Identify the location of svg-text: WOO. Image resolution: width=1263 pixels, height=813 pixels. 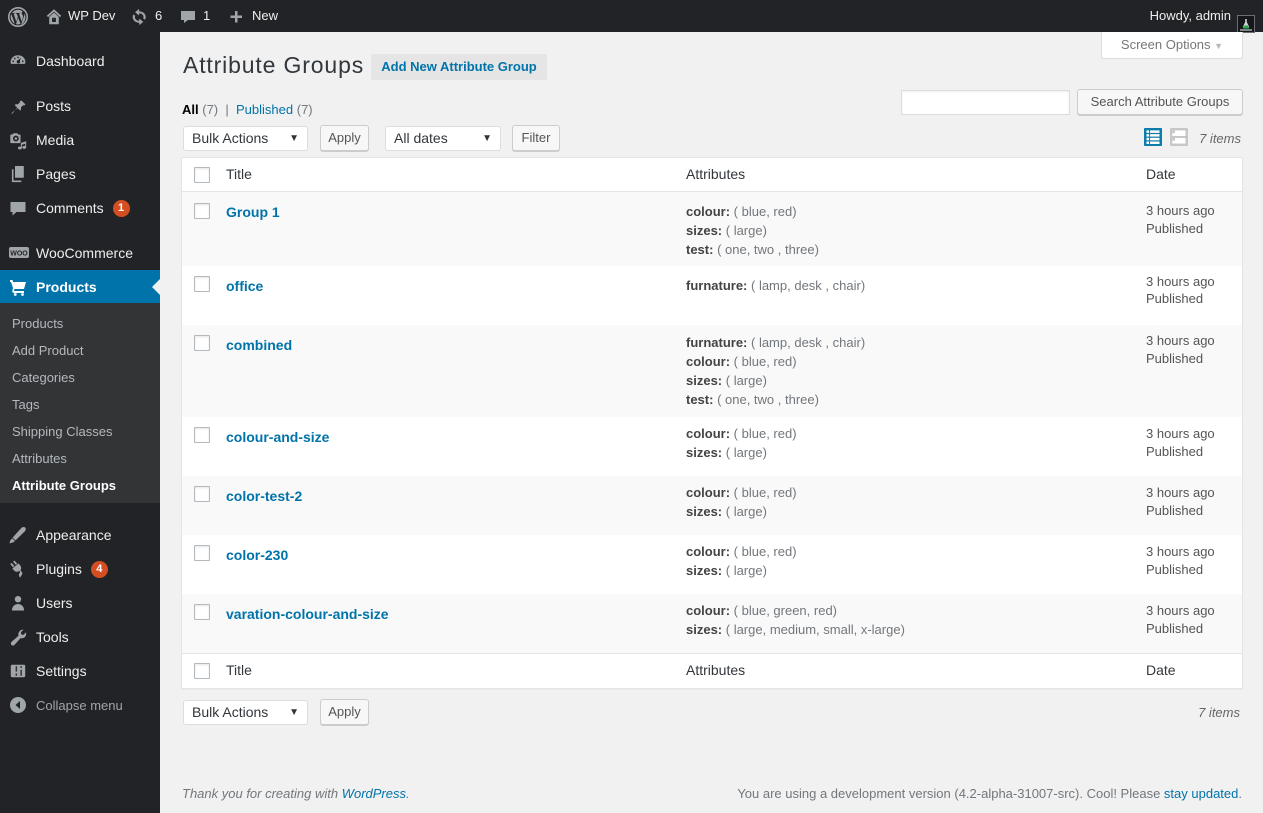
(19, 254).